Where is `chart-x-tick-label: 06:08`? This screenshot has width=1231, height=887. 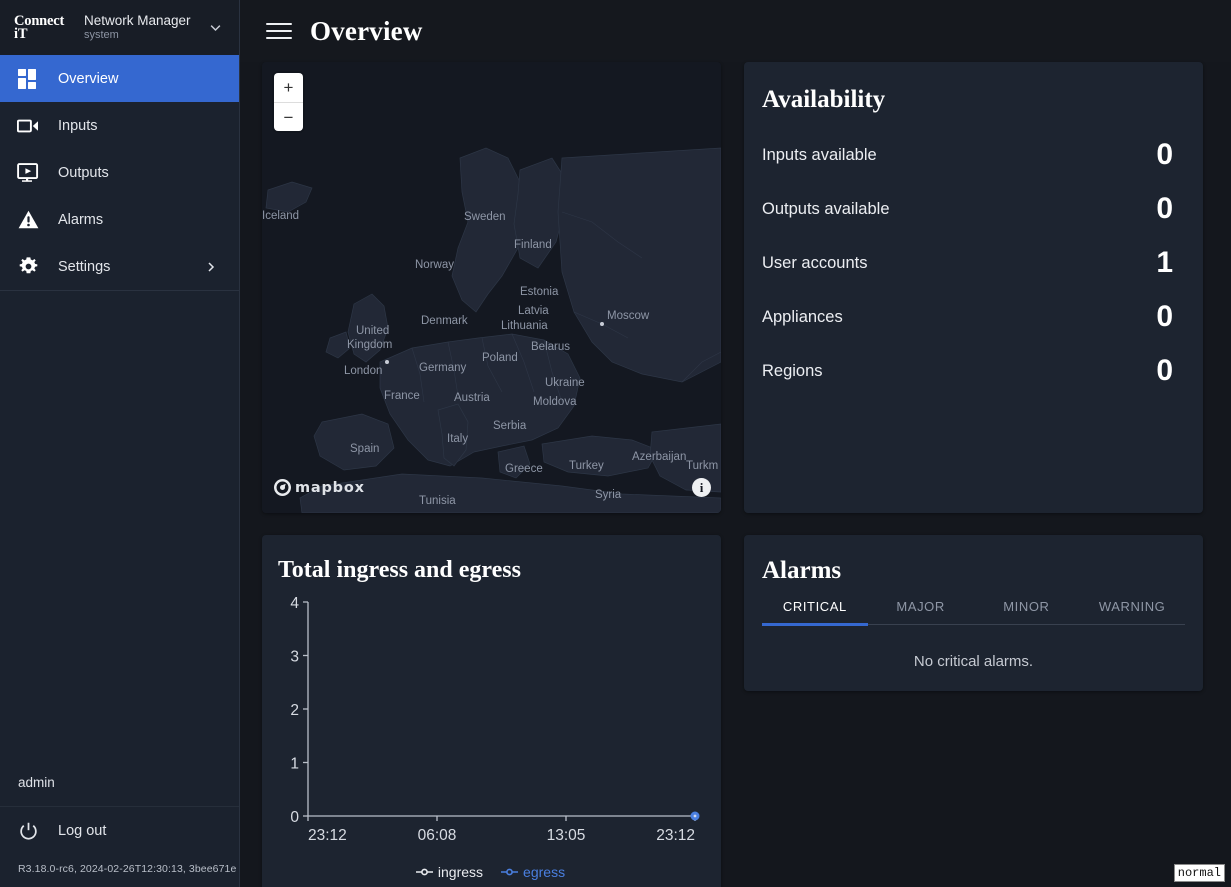 chart-x-tick-label: 06:08 is located at coordinates (437, 835).